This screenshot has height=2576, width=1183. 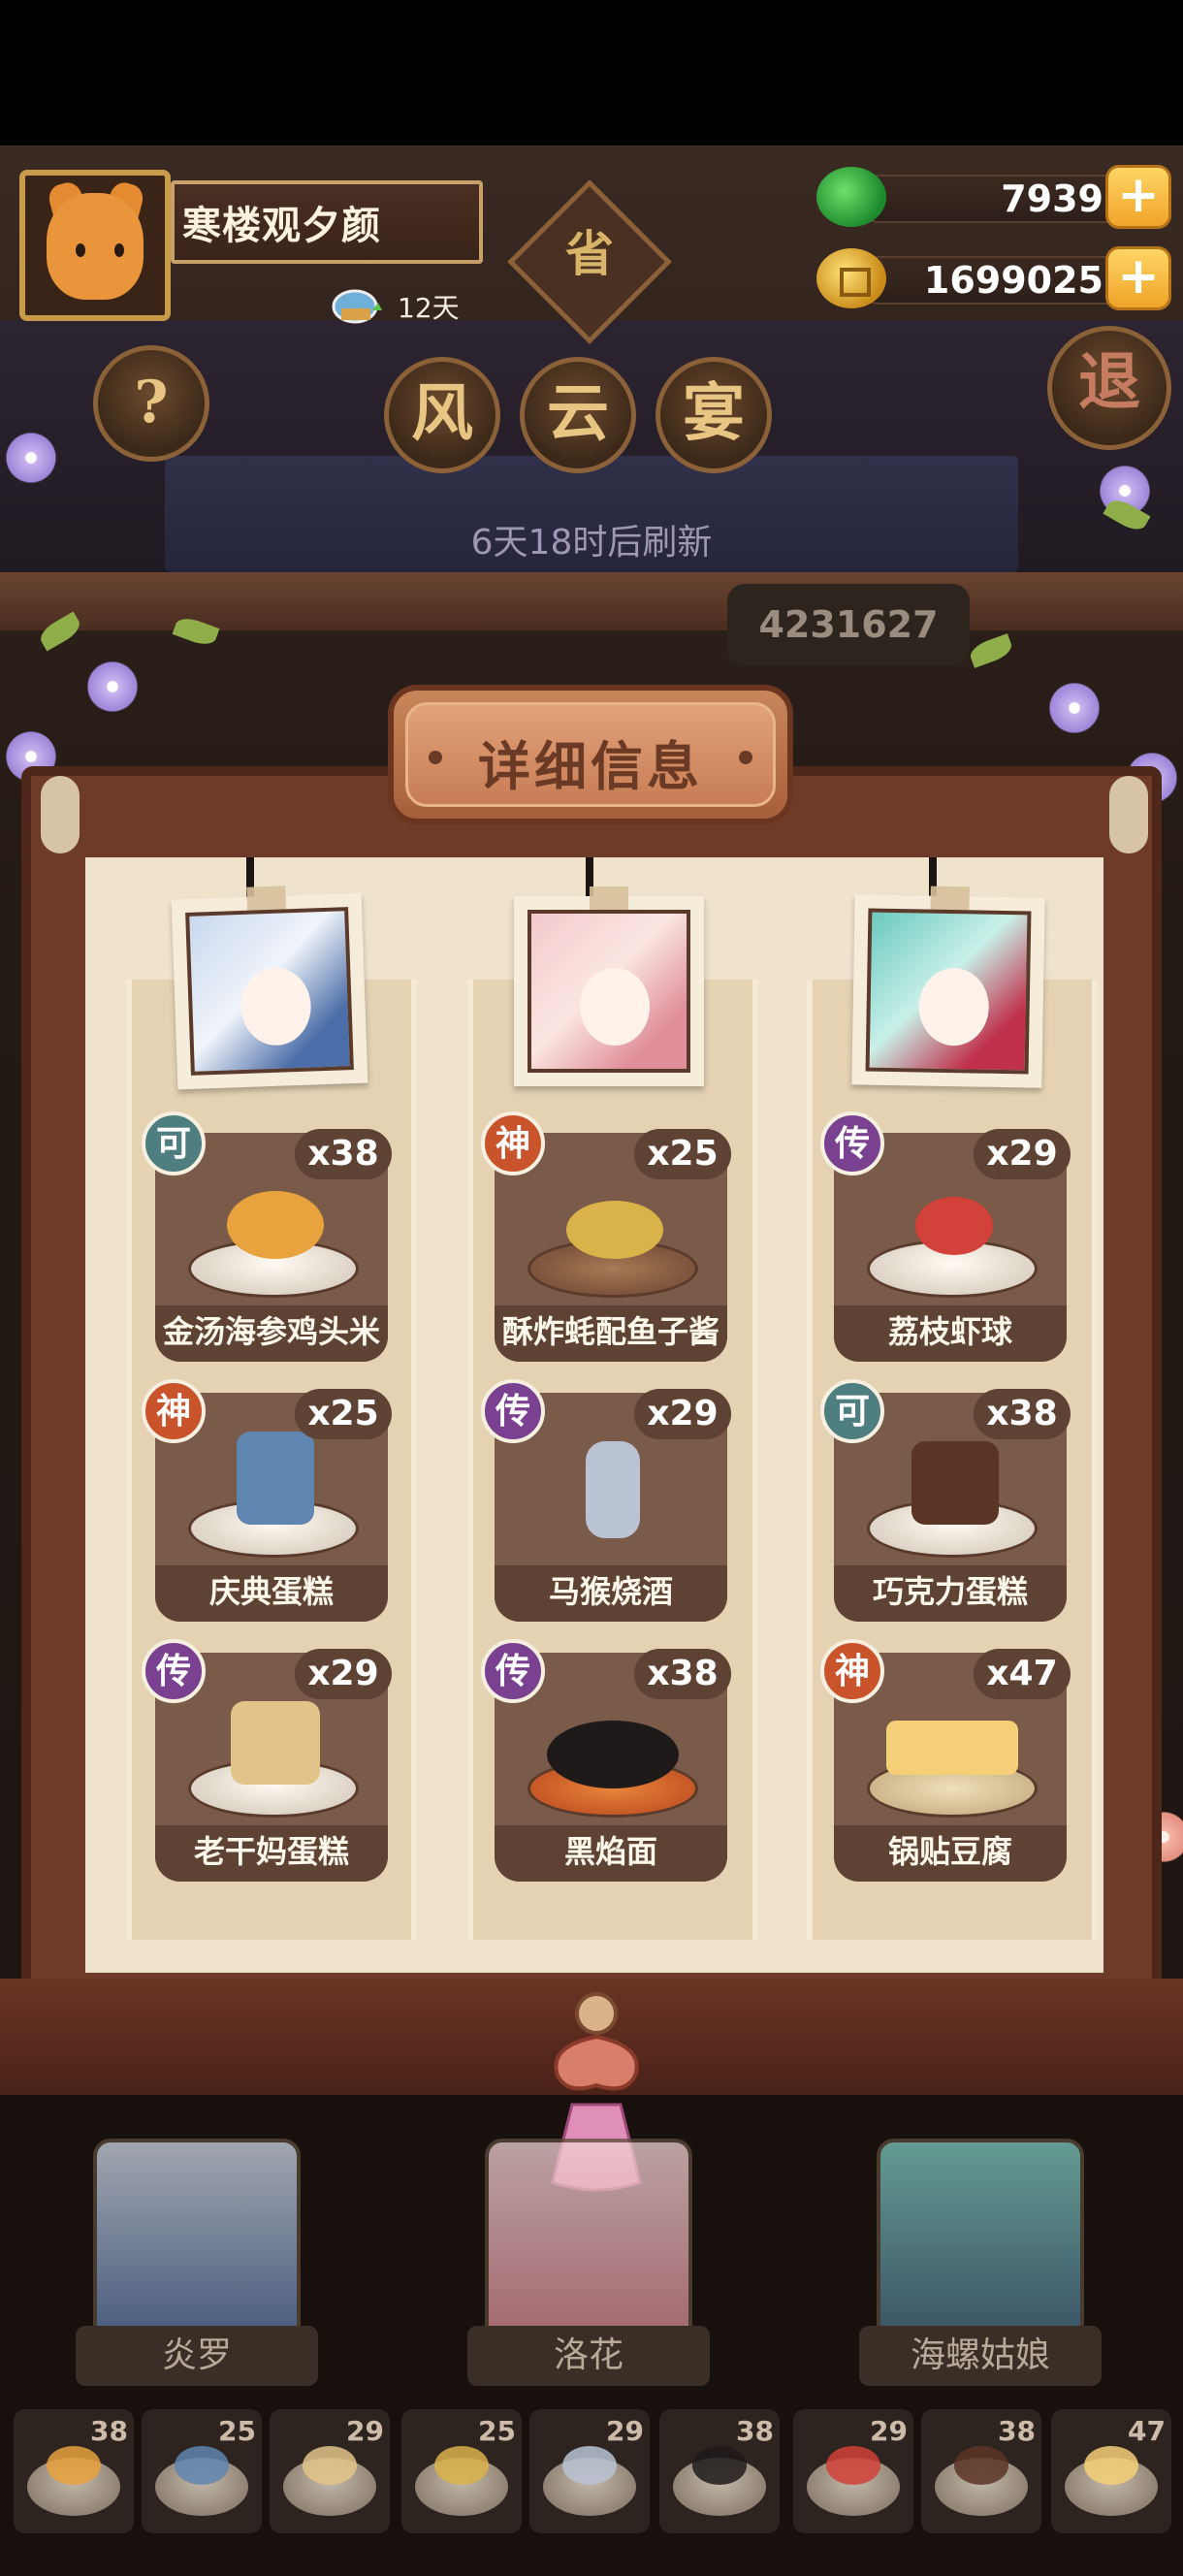 What do you see at coordinates (271, 1851) in the screenshot?
I see `dish-name: 老干妈蛋糕` at bounding box center [271, 1851].